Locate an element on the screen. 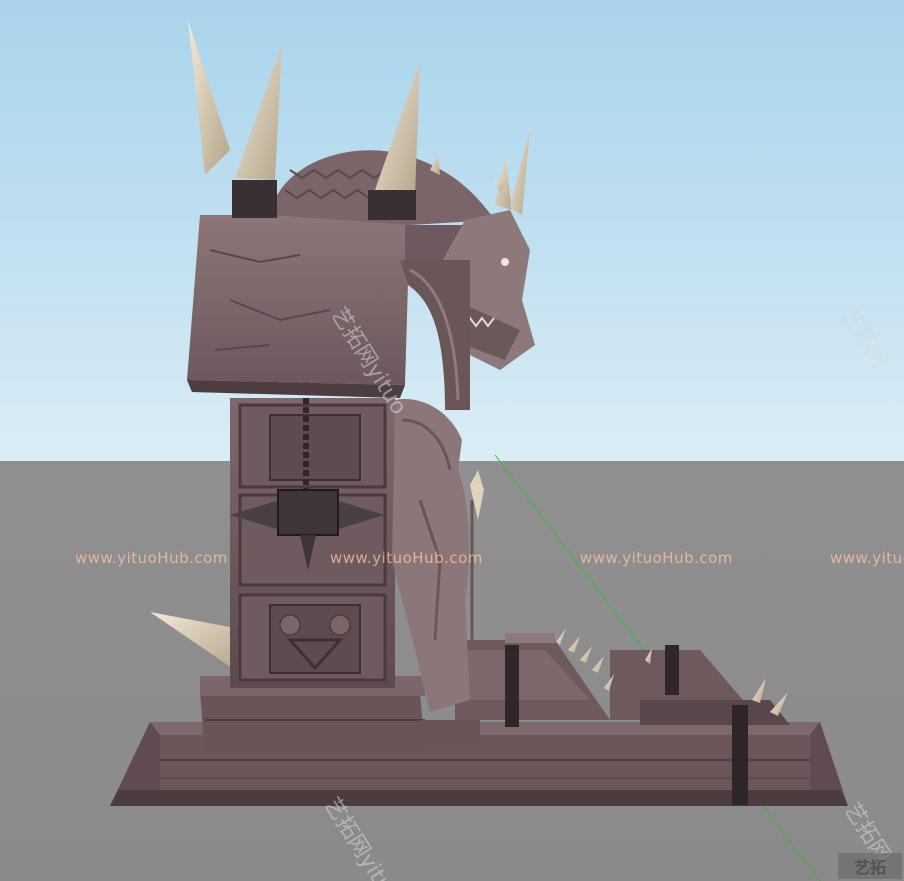 Image resolution: width=904 pixels, height=881 pixels. site-logo: 艺拓 is located at coordinates (870, 866).